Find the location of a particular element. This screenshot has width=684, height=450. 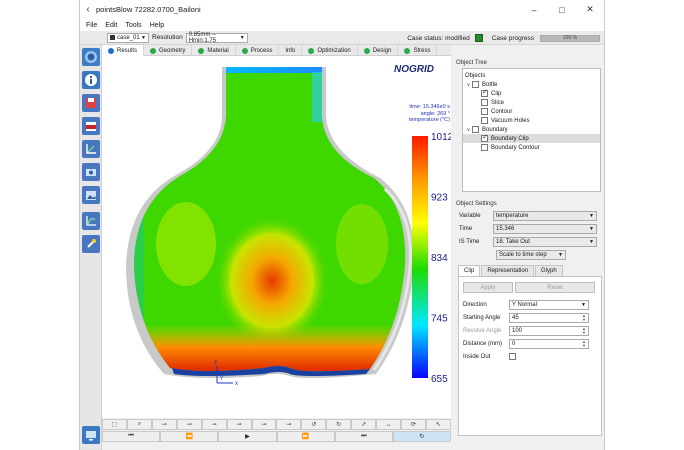

subtab-clip: Clip is located at coordinates (469, 270).